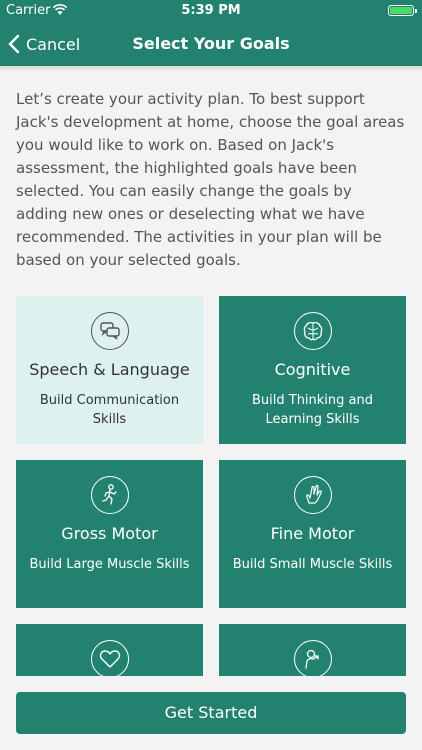 This screenshot has height=750, width=422. I want to click on goal-title: Fine Motor, so click(312, 533).